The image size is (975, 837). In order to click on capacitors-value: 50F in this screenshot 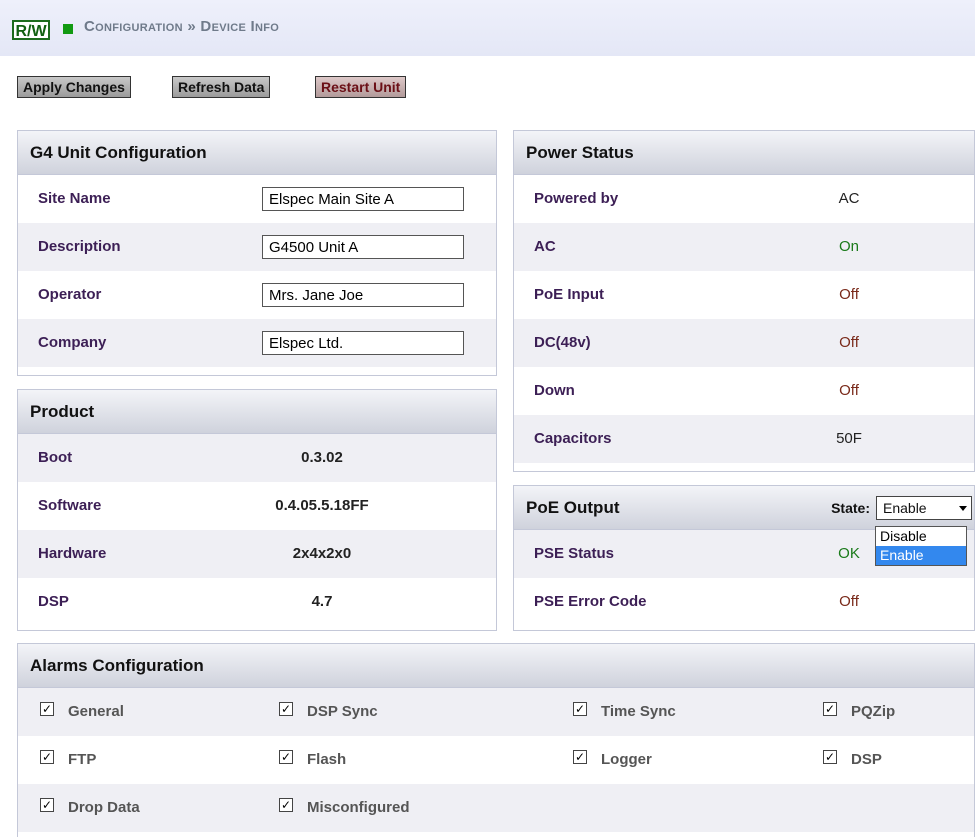, I will do `click(849, 438)`.